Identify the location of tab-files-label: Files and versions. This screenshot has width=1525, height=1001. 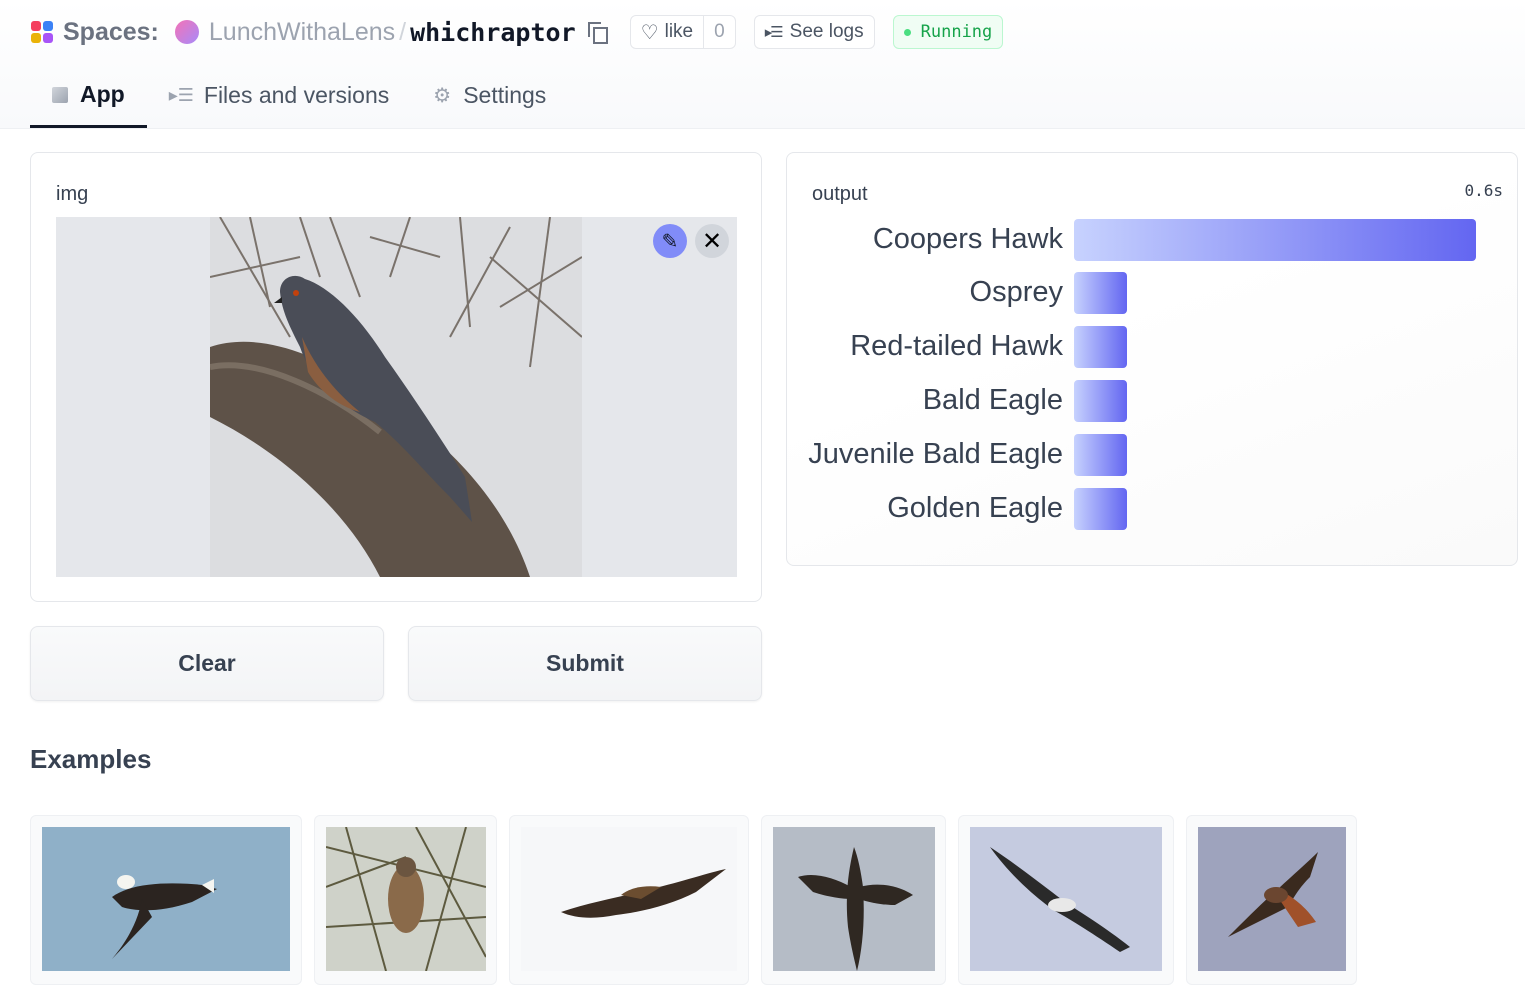
(296, 94).